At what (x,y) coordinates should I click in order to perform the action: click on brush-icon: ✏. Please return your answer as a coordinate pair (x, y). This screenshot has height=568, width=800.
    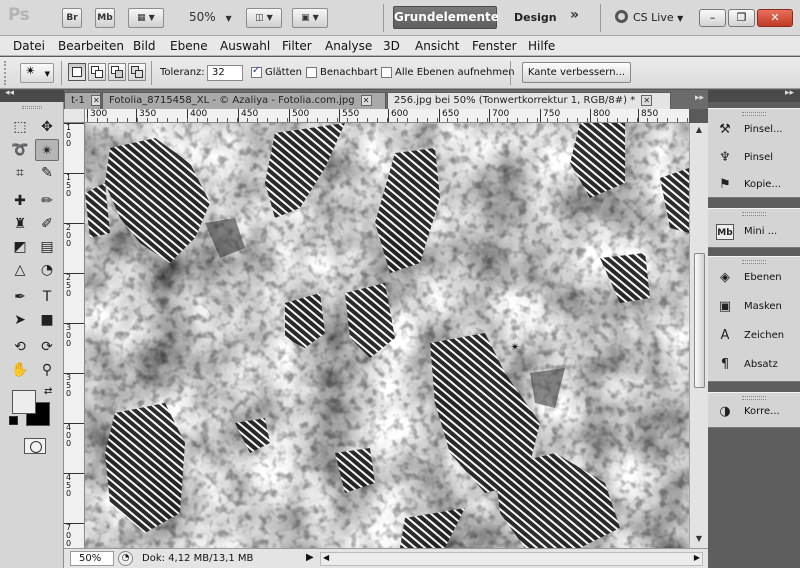
    Looking at the image, I should click on (47, 201).